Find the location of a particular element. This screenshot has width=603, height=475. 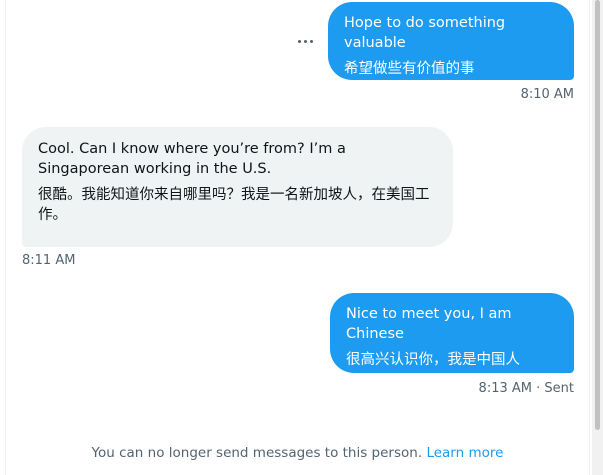

scrollbar-thumb is located at coordinates (597, 215).